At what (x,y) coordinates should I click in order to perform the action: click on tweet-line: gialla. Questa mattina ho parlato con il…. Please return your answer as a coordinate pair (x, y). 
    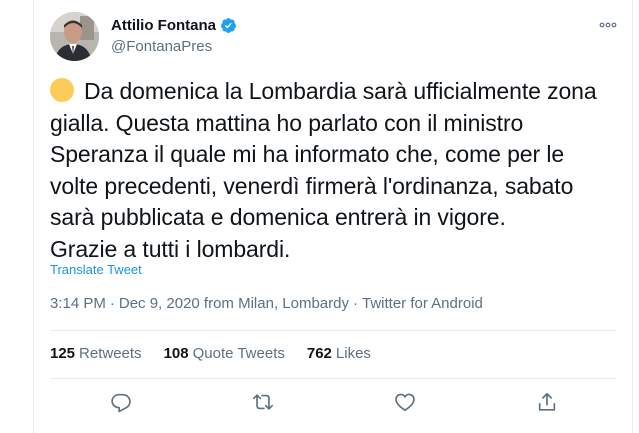
    Looking at the image, I should click on (287, 122).